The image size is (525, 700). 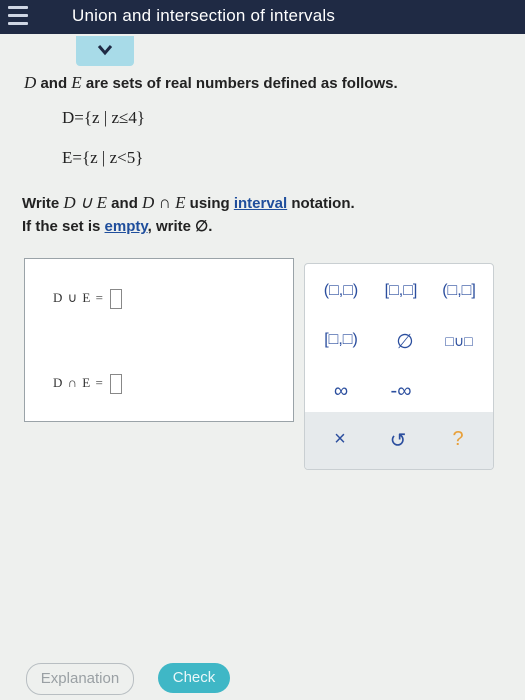 I want to click on union-key: □∪□, so click(x=459, y=341).